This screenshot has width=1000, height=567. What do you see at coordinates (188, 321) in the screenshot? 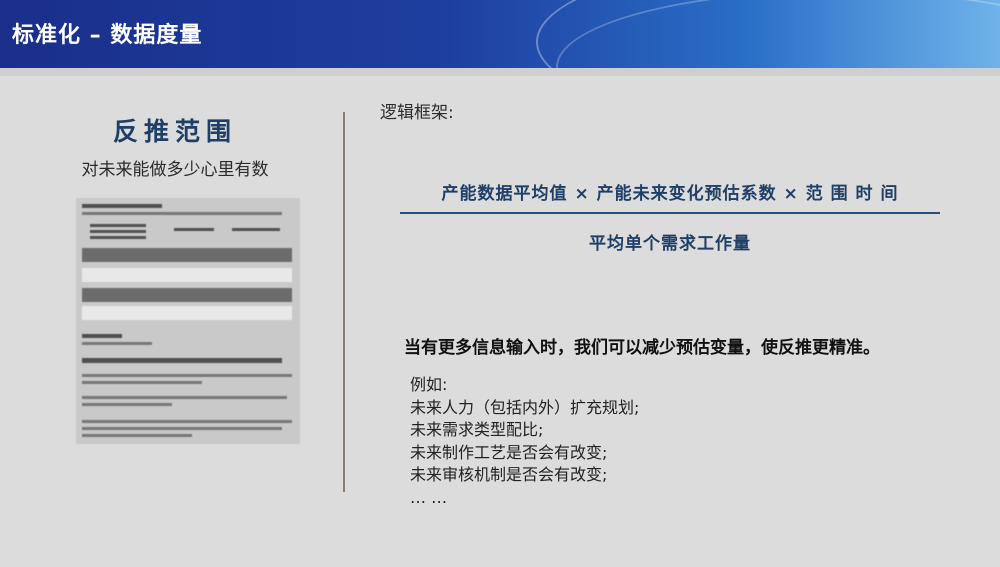
I see `blurred-document-image` at bounding box center [188, 321].